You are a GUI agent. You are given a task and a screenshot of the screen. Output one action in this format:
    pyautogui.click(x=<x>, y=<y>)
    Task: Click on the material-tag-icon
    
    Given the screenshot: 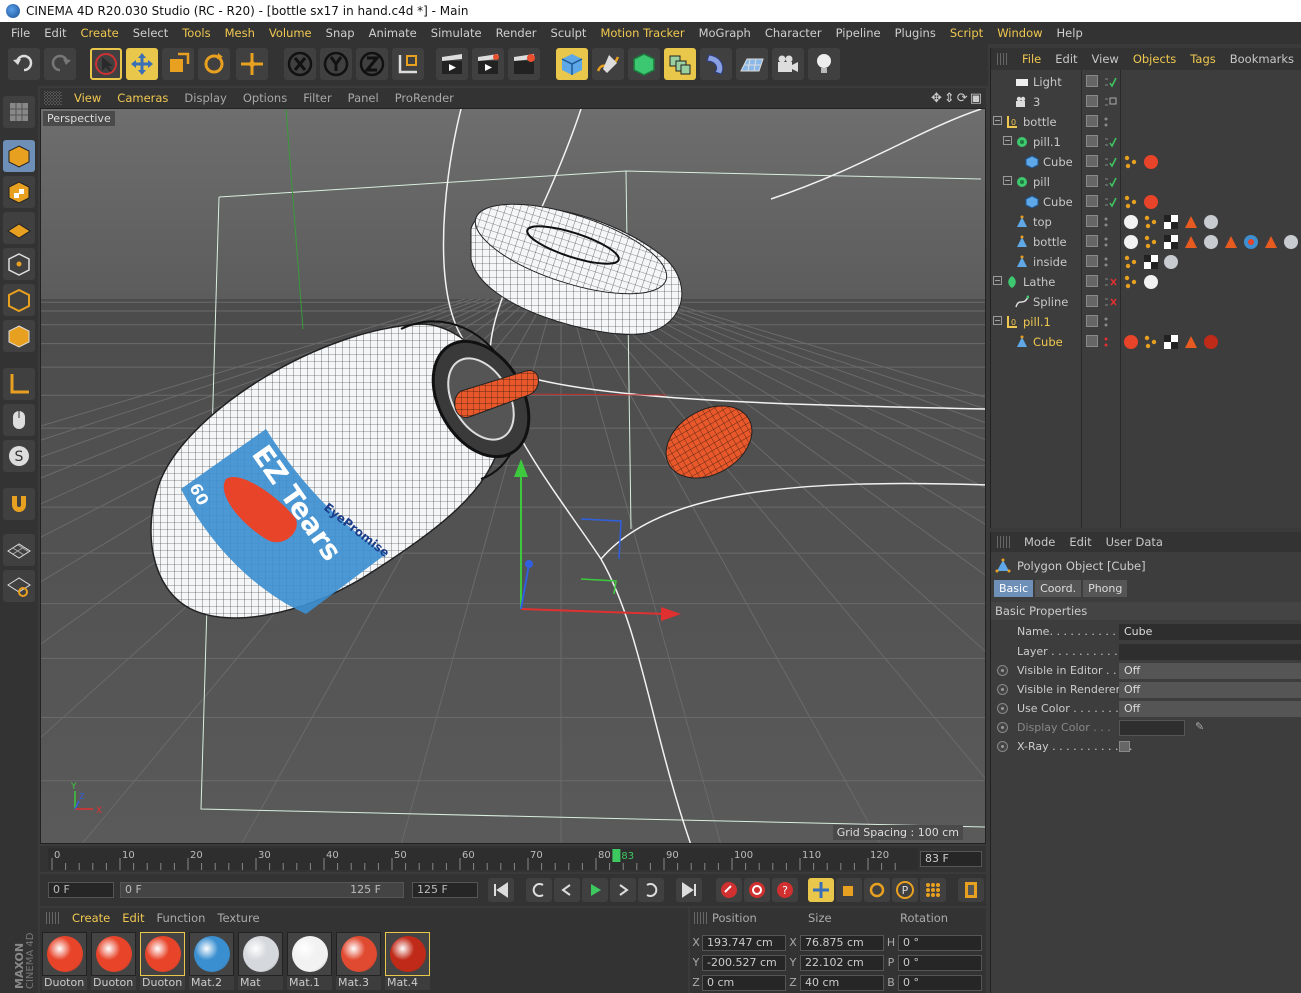 What is the action you would take?
    pyautogui.click(x=1151, y=342)
    